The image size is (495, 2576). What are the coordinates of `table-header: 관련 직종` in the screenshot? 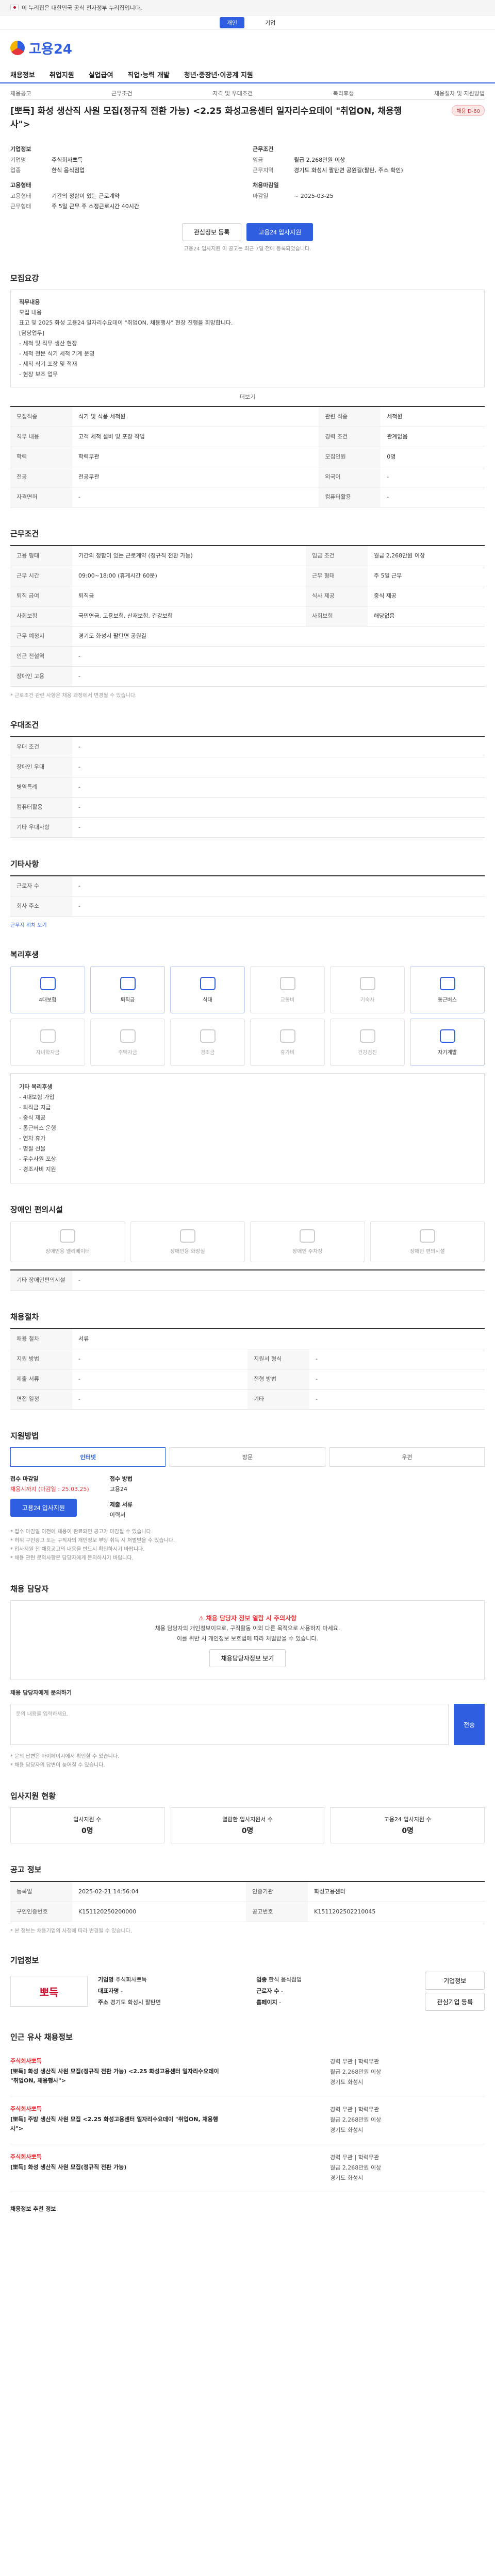 It's located at (350, 416).